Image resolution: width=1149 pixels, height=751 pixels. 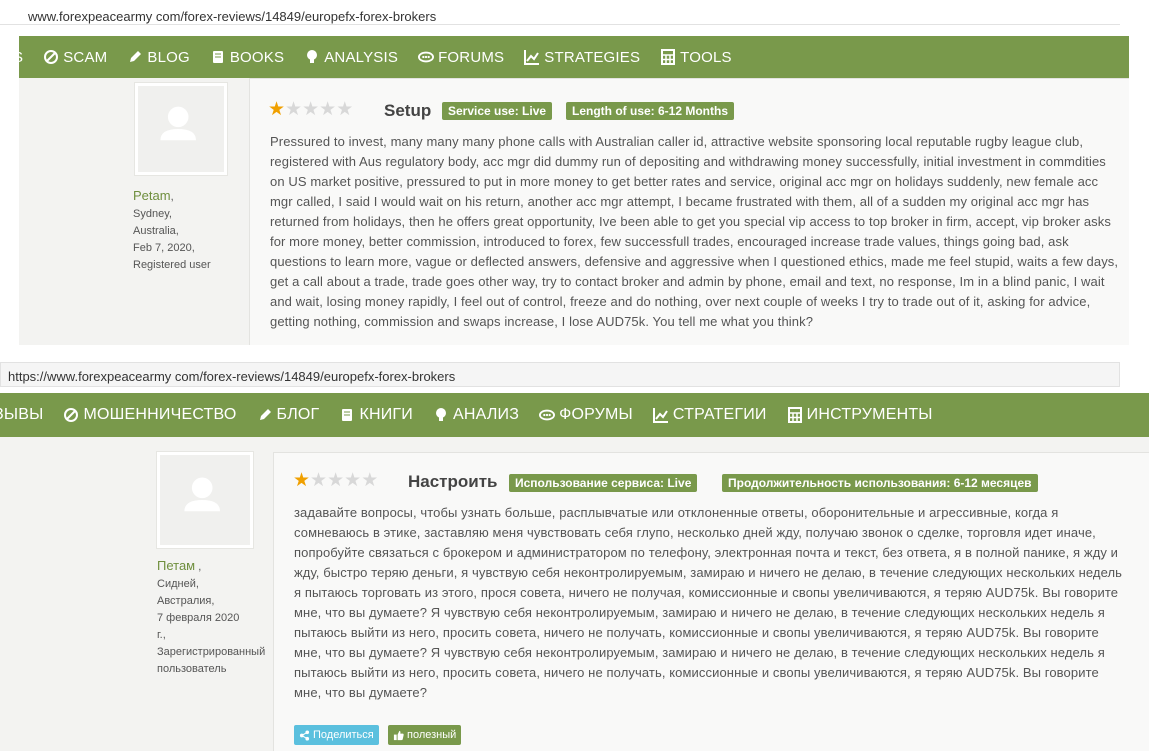 I want to click on nav-item-tools: ИНСТРУМЕНТЫ, so click(x=860, y=415).